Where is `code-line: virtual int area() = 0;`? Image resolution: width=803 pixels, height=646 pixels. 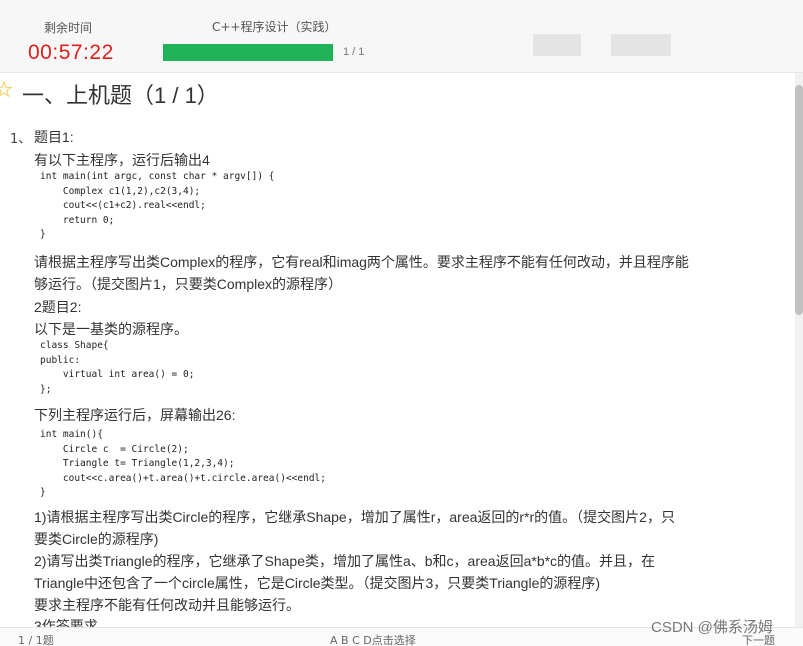 code-line: virtual int area() = 0; is located at coordinates (117, 374).